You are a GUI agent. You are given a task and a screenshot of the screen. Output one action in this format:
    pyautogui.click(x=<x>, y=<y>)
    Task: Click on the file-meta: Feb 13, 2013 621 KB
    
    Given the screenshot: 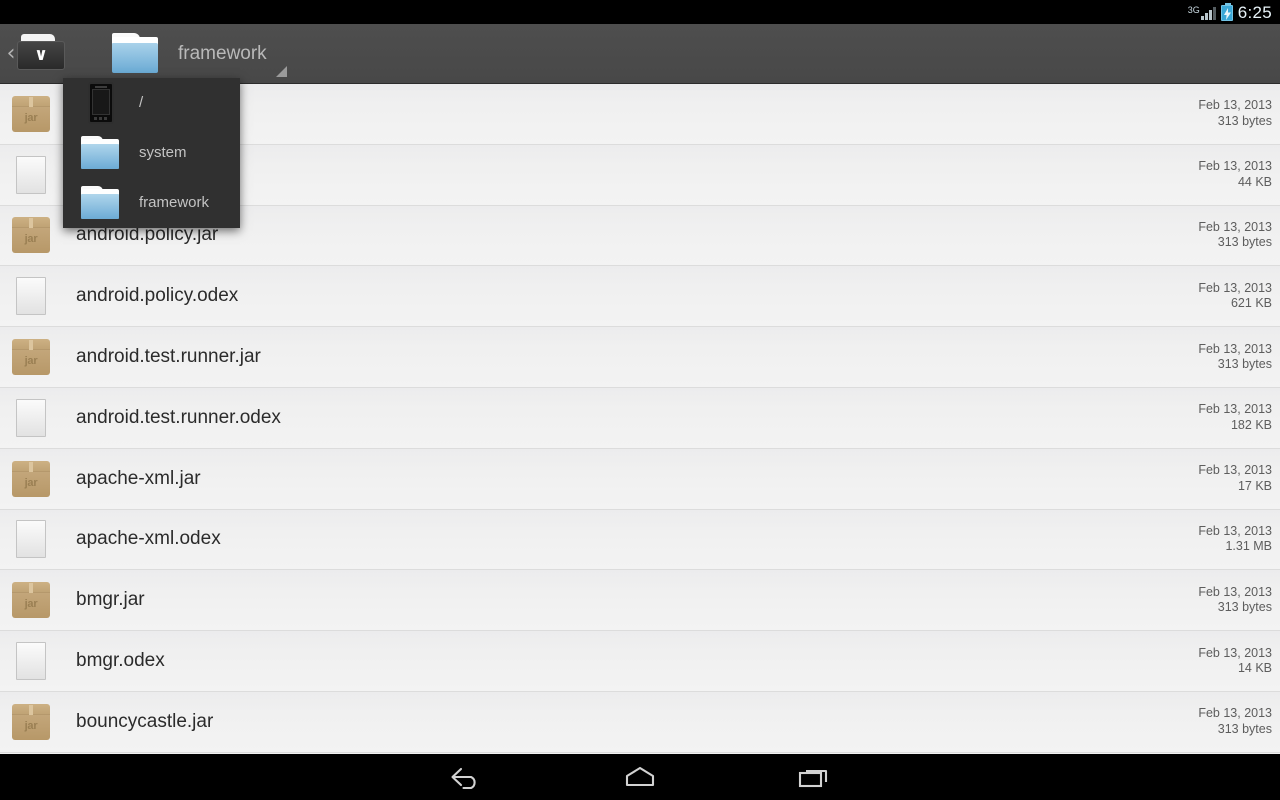 What is the action you would take?
    pyautogui.click(x=1239, y=296)
    